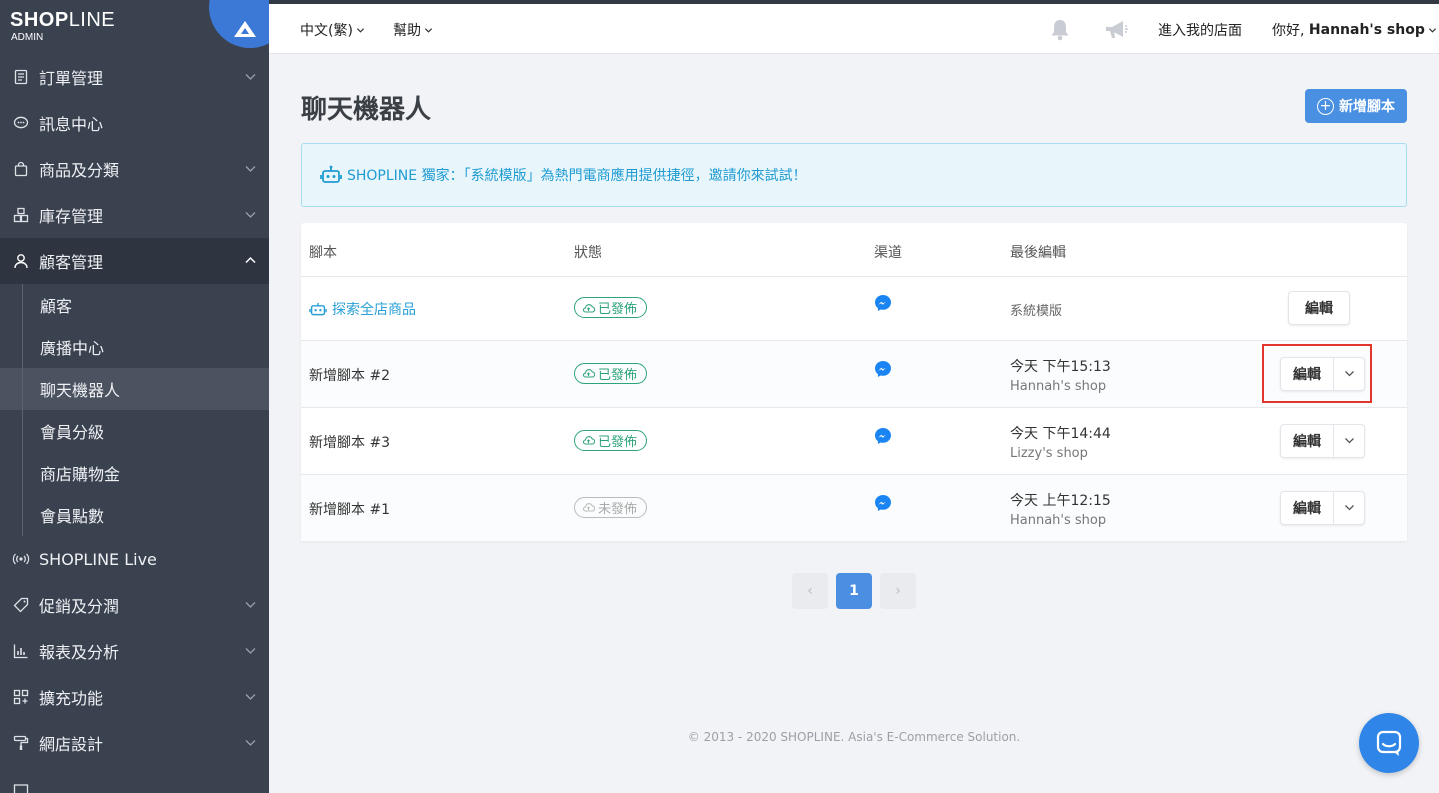  Describe the element at coordinates (362, 309) in the screenshot. I see `script-name-link: 探索全店商品` at that location.